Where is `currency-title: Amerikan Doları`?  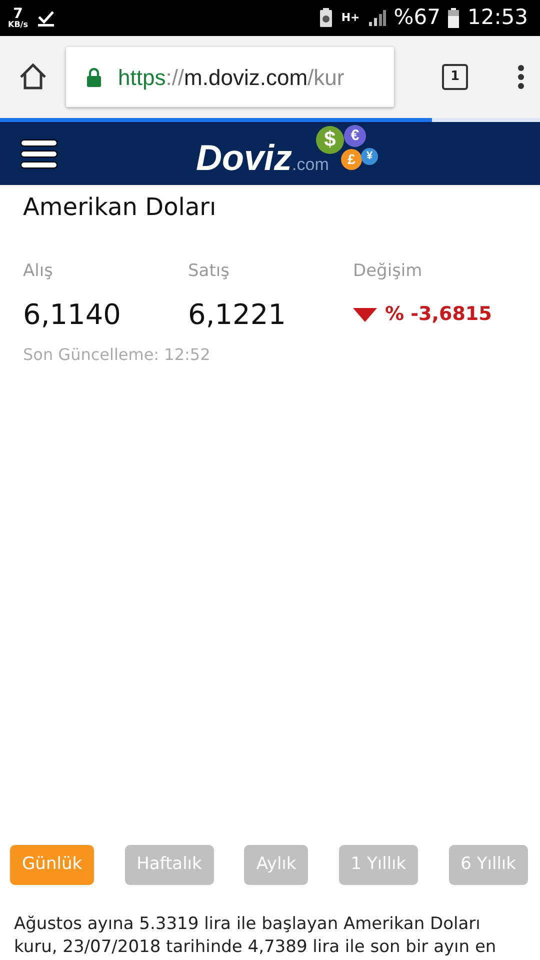 currency-title: Amerikan Doları is located at coordinates (120, 207).